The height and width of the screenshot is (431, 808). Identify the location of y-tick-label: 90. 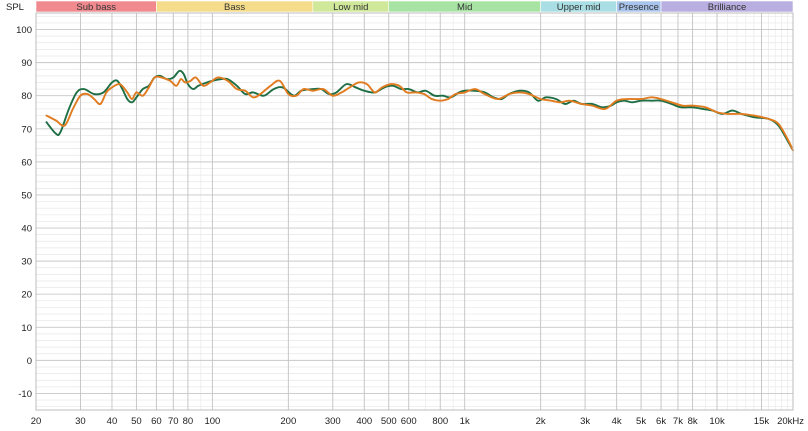
(26, 63).